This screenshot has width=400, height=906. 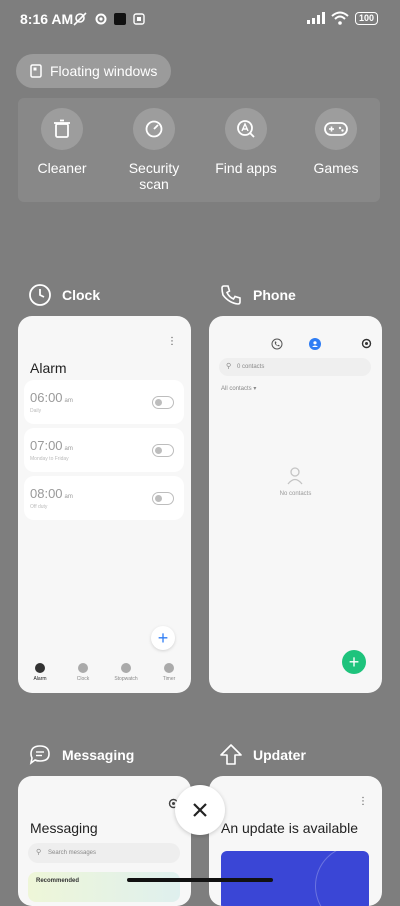 What do you see at coordinates (62, 142) in the screenshot?
I see `shortcut-cleaner: Cleaner` at bounding box center [62, 142].